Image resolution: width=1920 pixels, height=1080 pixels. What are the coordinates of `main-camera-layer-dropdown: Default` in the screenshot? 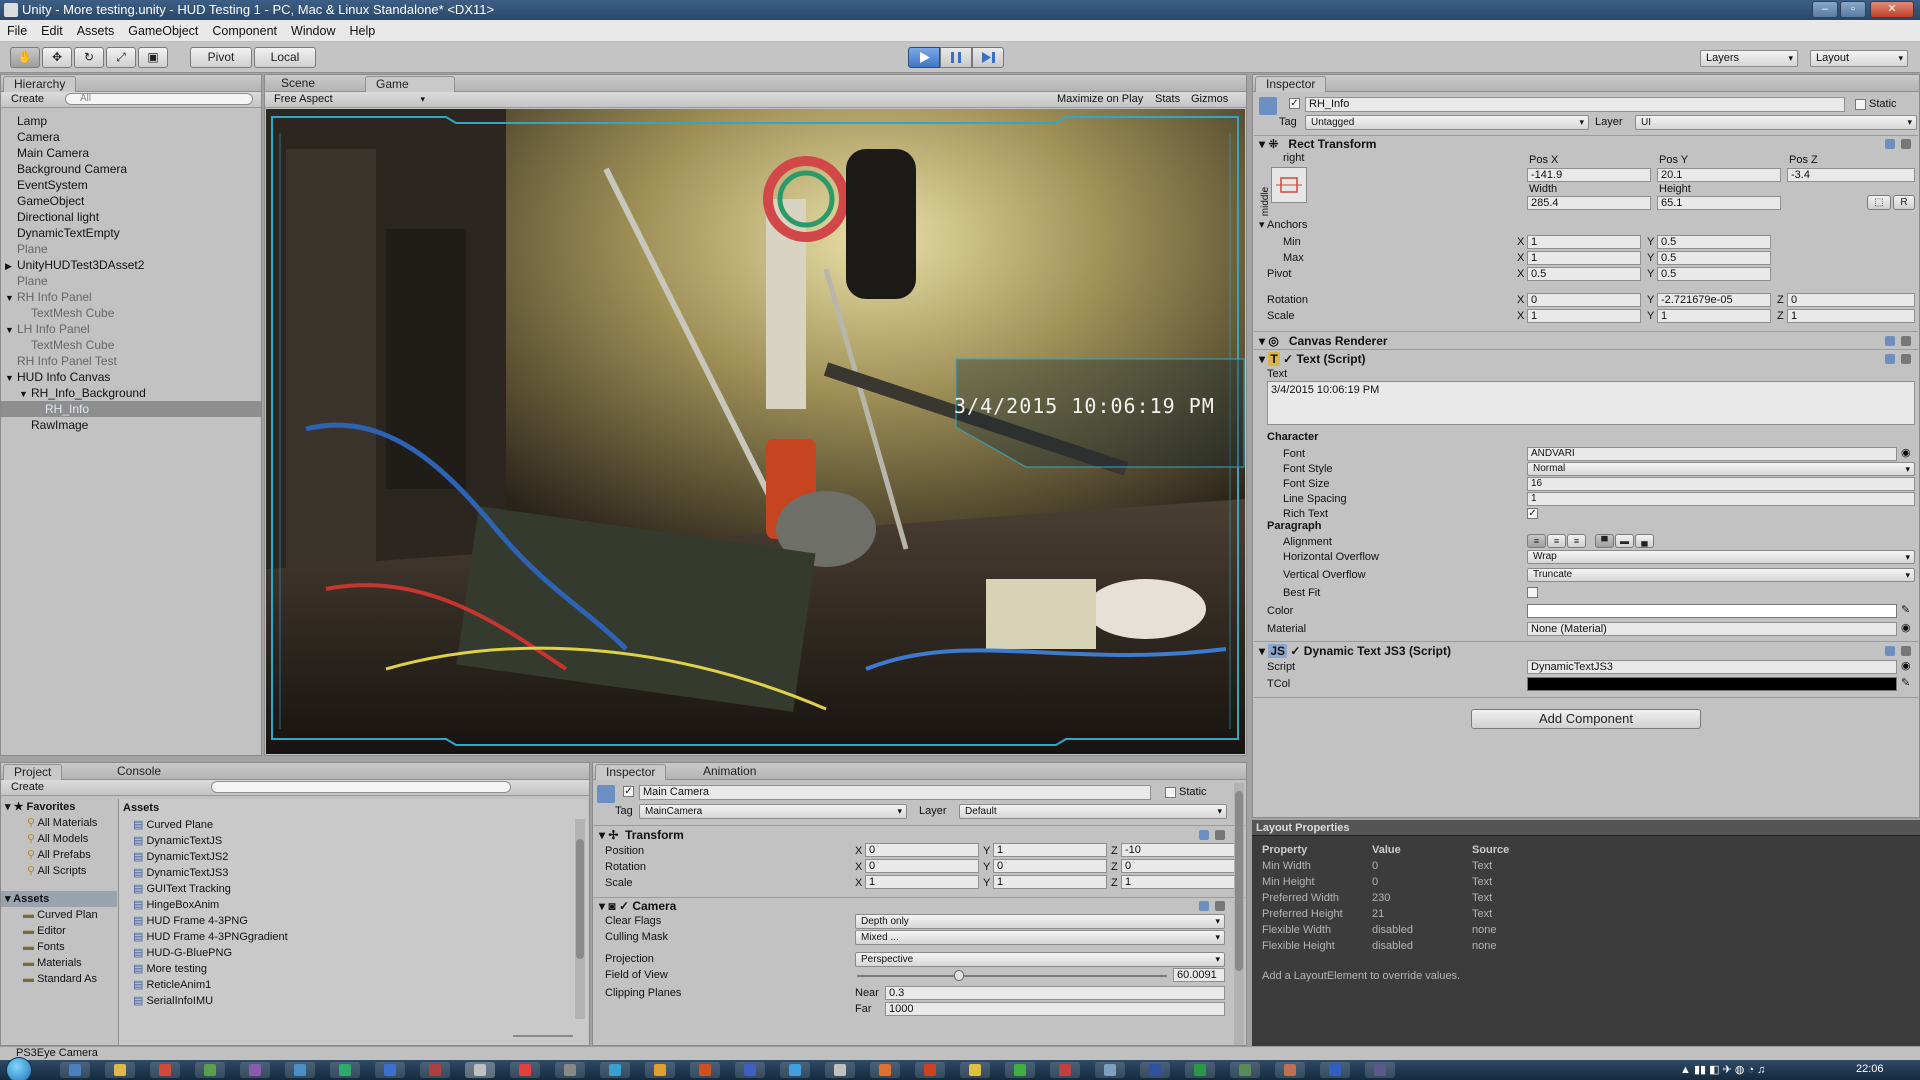 It's located at (1093, 811).